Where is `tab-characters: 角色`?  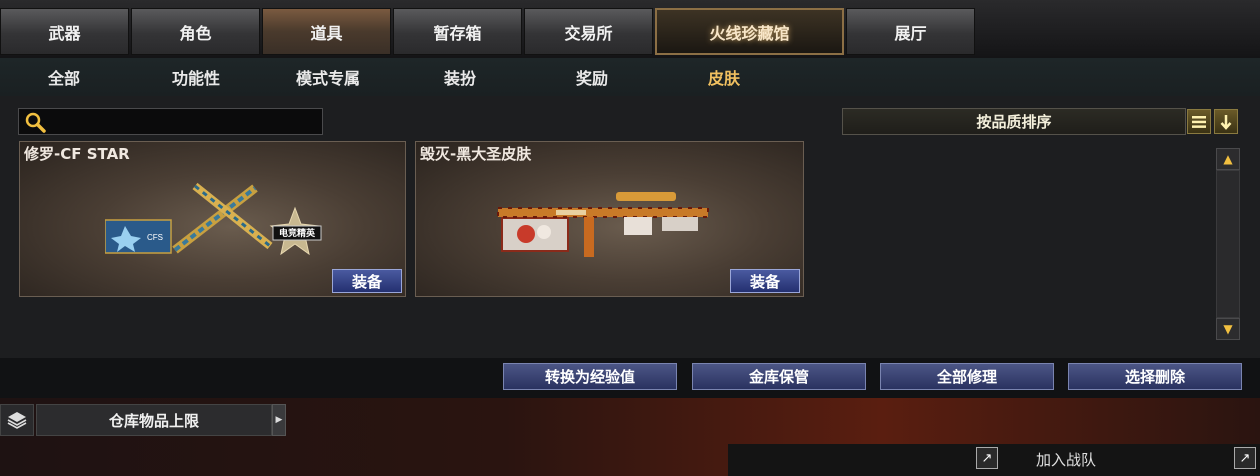 tab-characters: 角色 is located at coordinates (195, 31).